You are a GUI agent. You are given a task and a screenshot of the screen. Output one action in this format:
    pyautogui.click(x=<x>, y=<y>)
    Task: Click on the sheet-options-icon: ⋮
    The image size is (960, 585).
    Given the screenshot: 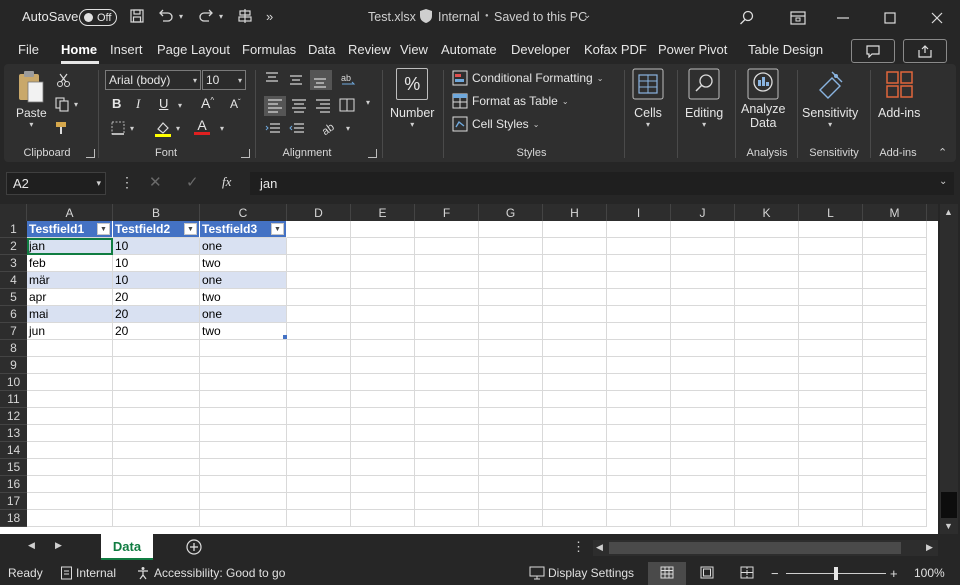 What is the action you would take?
    pyautogui.click(x=578, y=547)
    